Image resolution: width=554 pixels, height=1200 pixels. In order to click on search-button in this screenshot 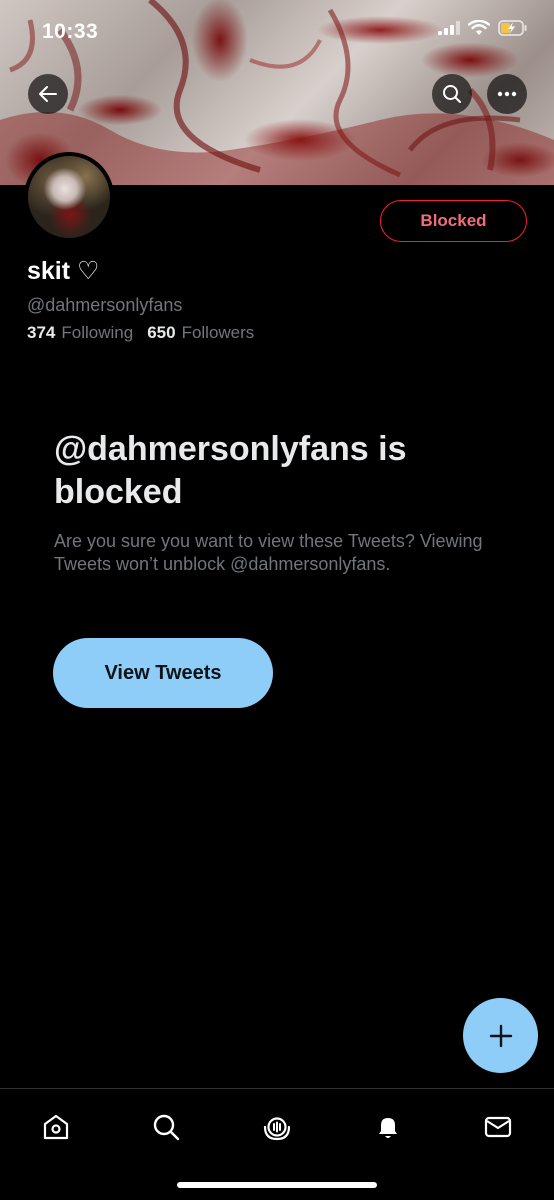, I will do `click(452, 94)`.